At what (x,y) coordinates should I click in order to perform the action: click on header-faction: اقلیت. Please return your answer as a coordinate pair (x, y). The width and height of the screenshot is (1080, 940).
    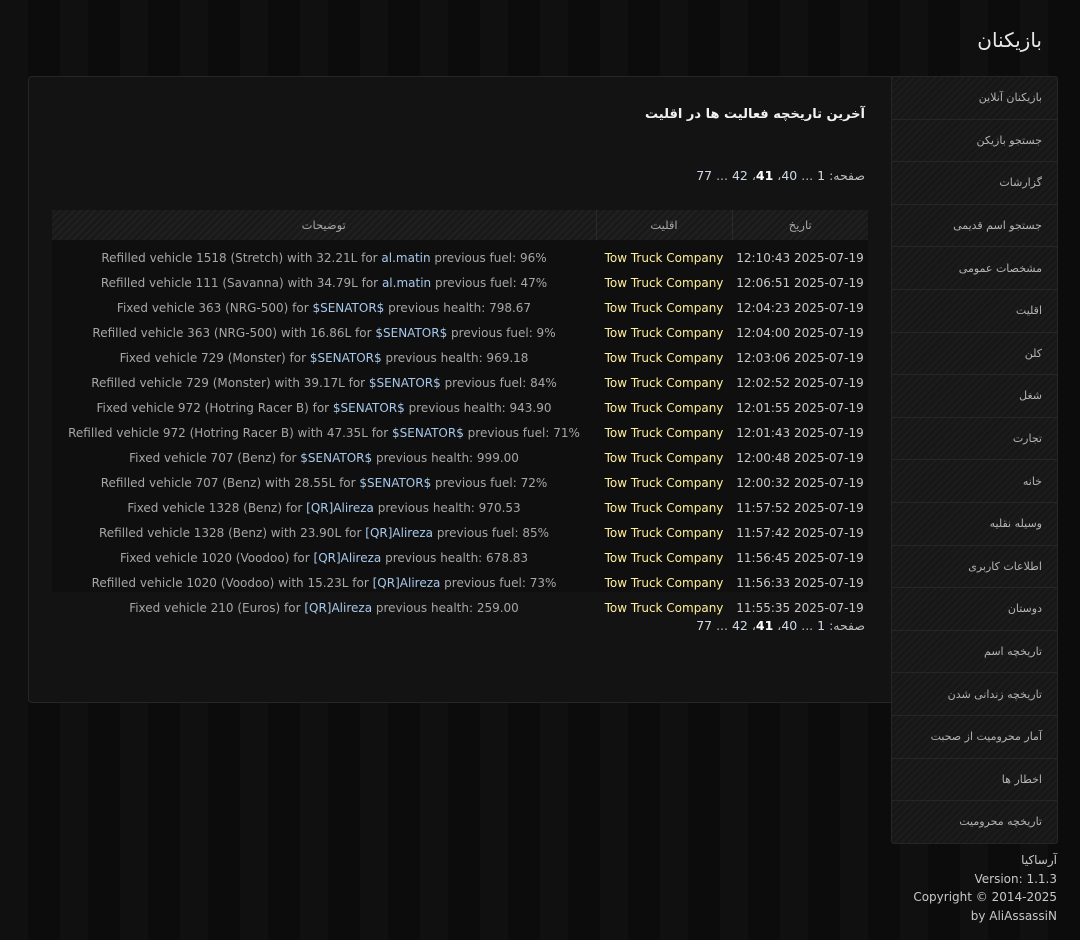
    Looking at the image, I should click on (663, 225).